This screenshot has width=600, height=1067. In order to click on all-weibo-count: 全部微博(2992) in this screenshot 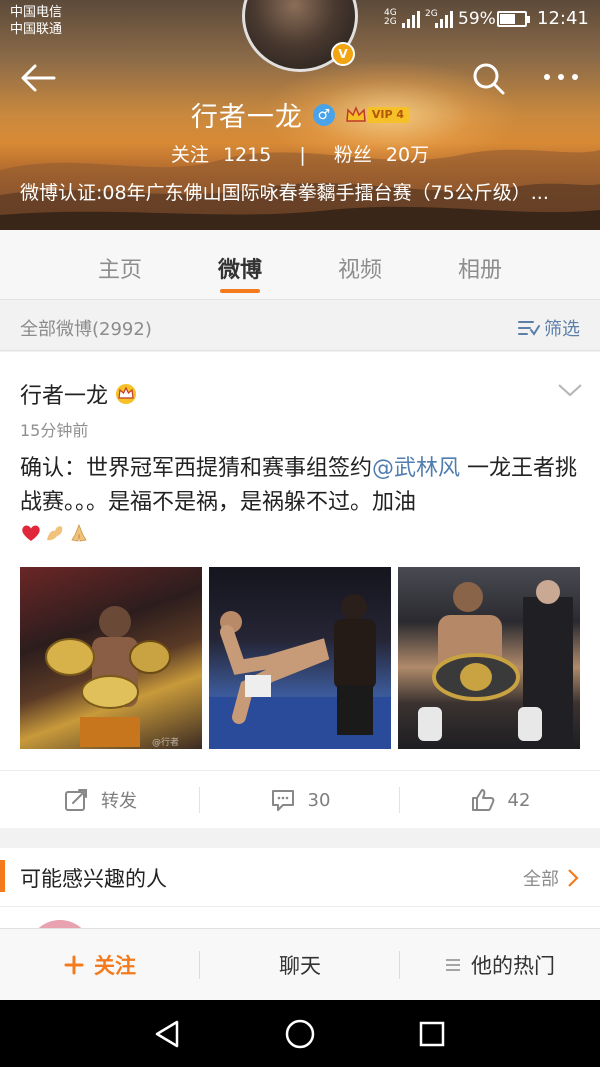, I will do `click(86, 329)`.